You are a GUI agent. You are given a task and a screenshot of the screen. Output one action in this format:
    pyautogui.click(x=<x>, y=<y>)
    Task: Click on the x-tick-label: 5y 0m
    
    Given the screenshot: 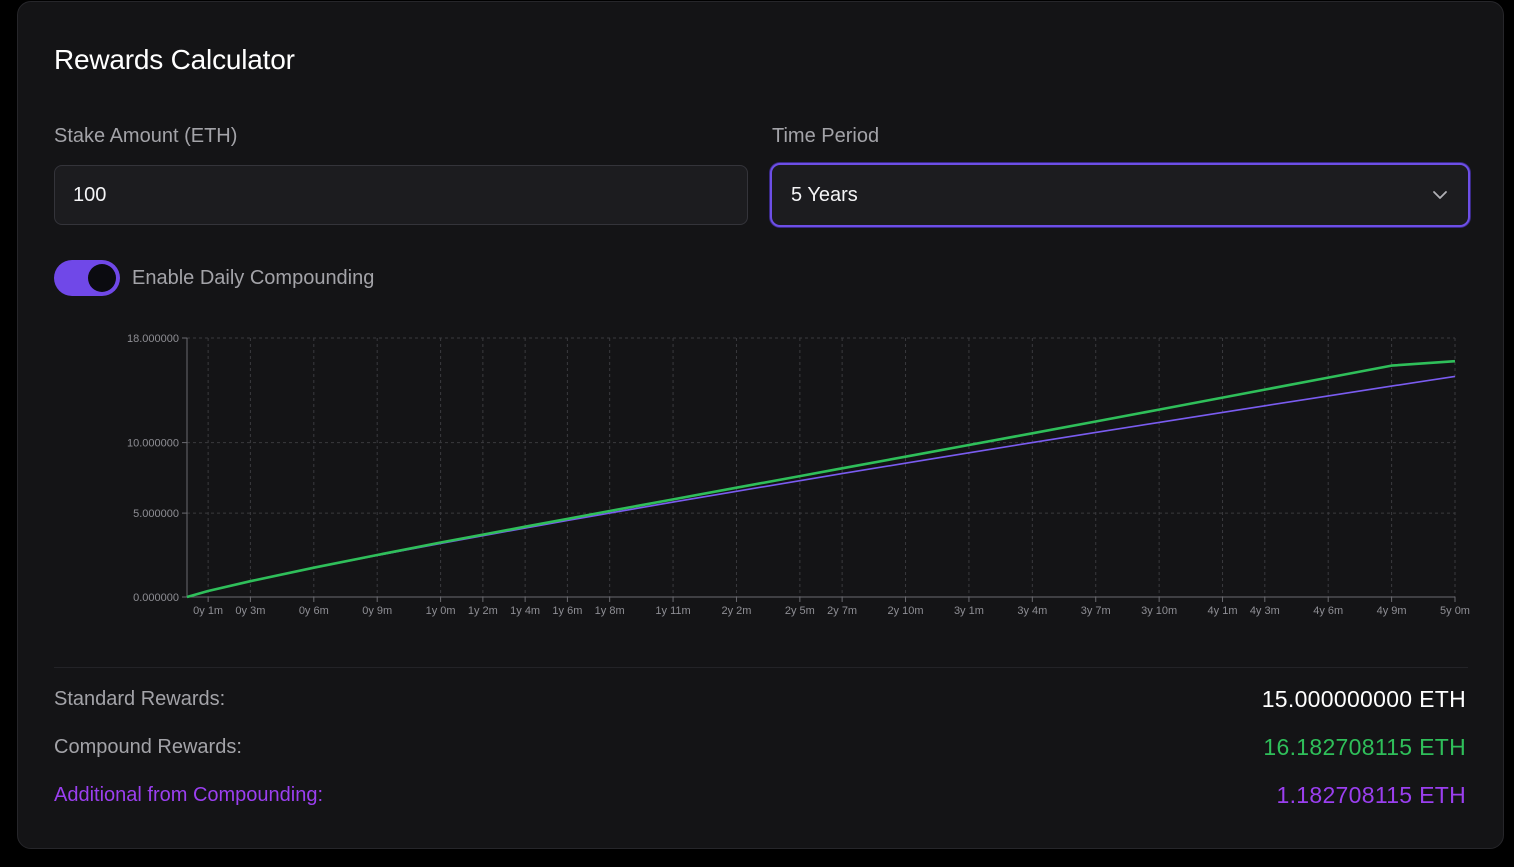 What is the action you would take?
    pyautogui.click(x=1455, y=611)
    